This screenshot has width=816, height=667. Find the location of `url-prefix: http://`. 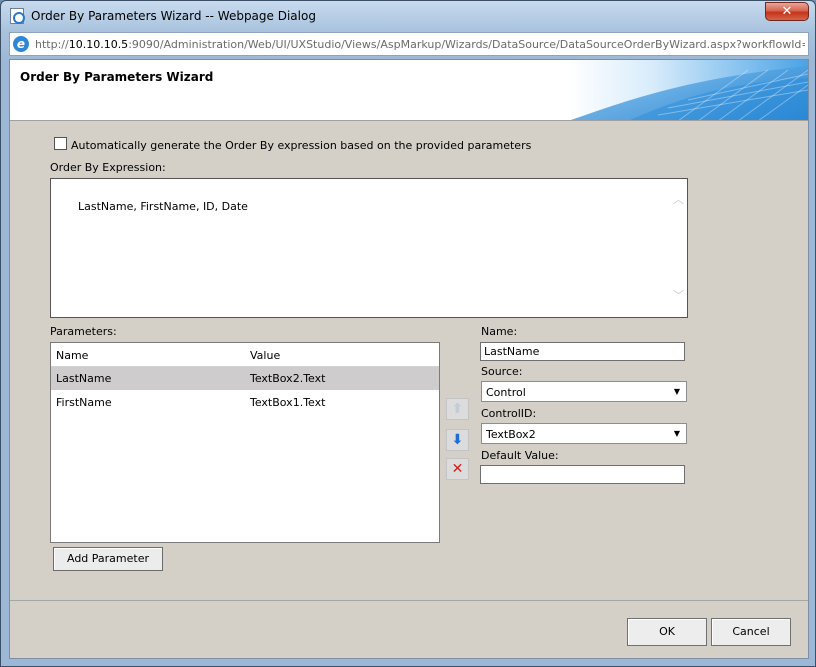

url-prefix: http:// is located at coordinates (52, 44).